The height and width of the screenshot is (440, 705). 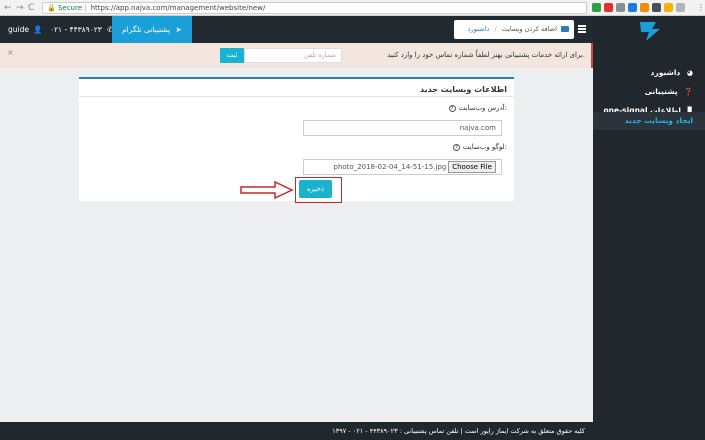 I want to click on back-icon: ←, so click(x=8, y=8).